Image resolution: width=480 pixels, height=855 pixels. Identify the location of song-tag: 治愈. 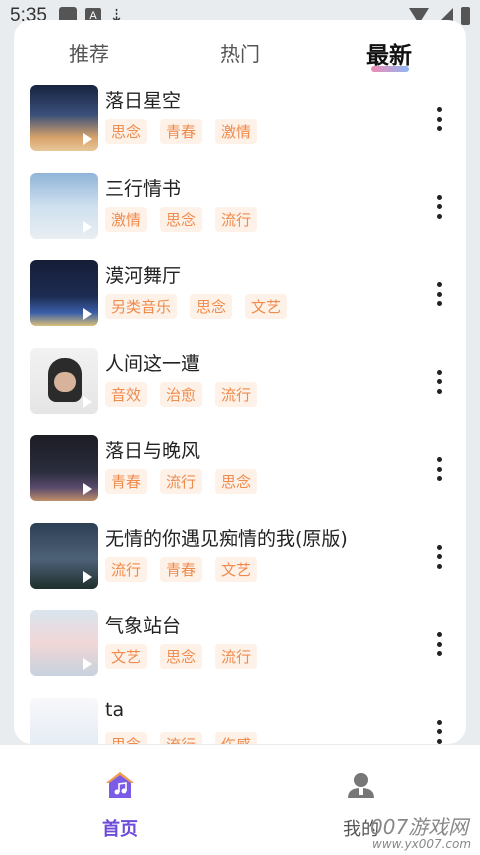
(181, 394).